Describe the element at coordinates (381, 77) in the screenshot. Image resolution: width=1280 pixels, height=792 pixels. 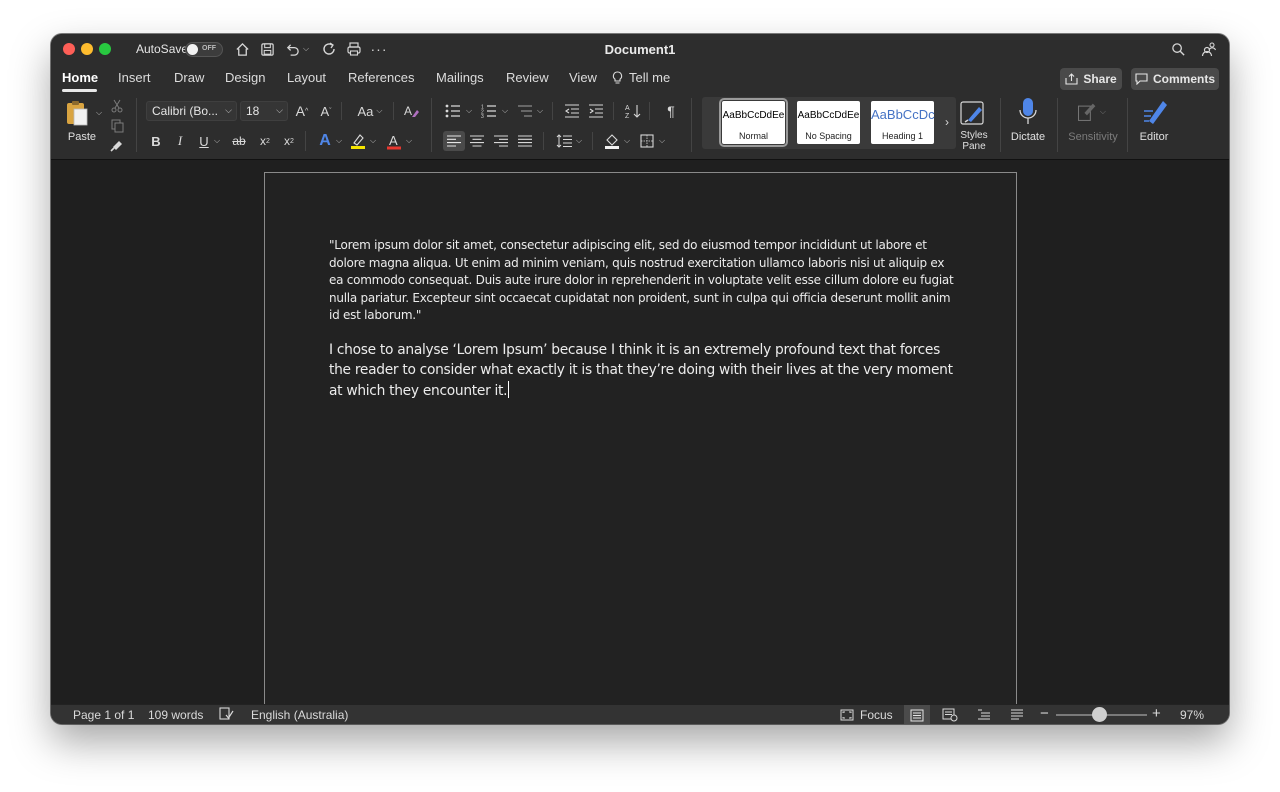
I see `tab-references: References` at that location.